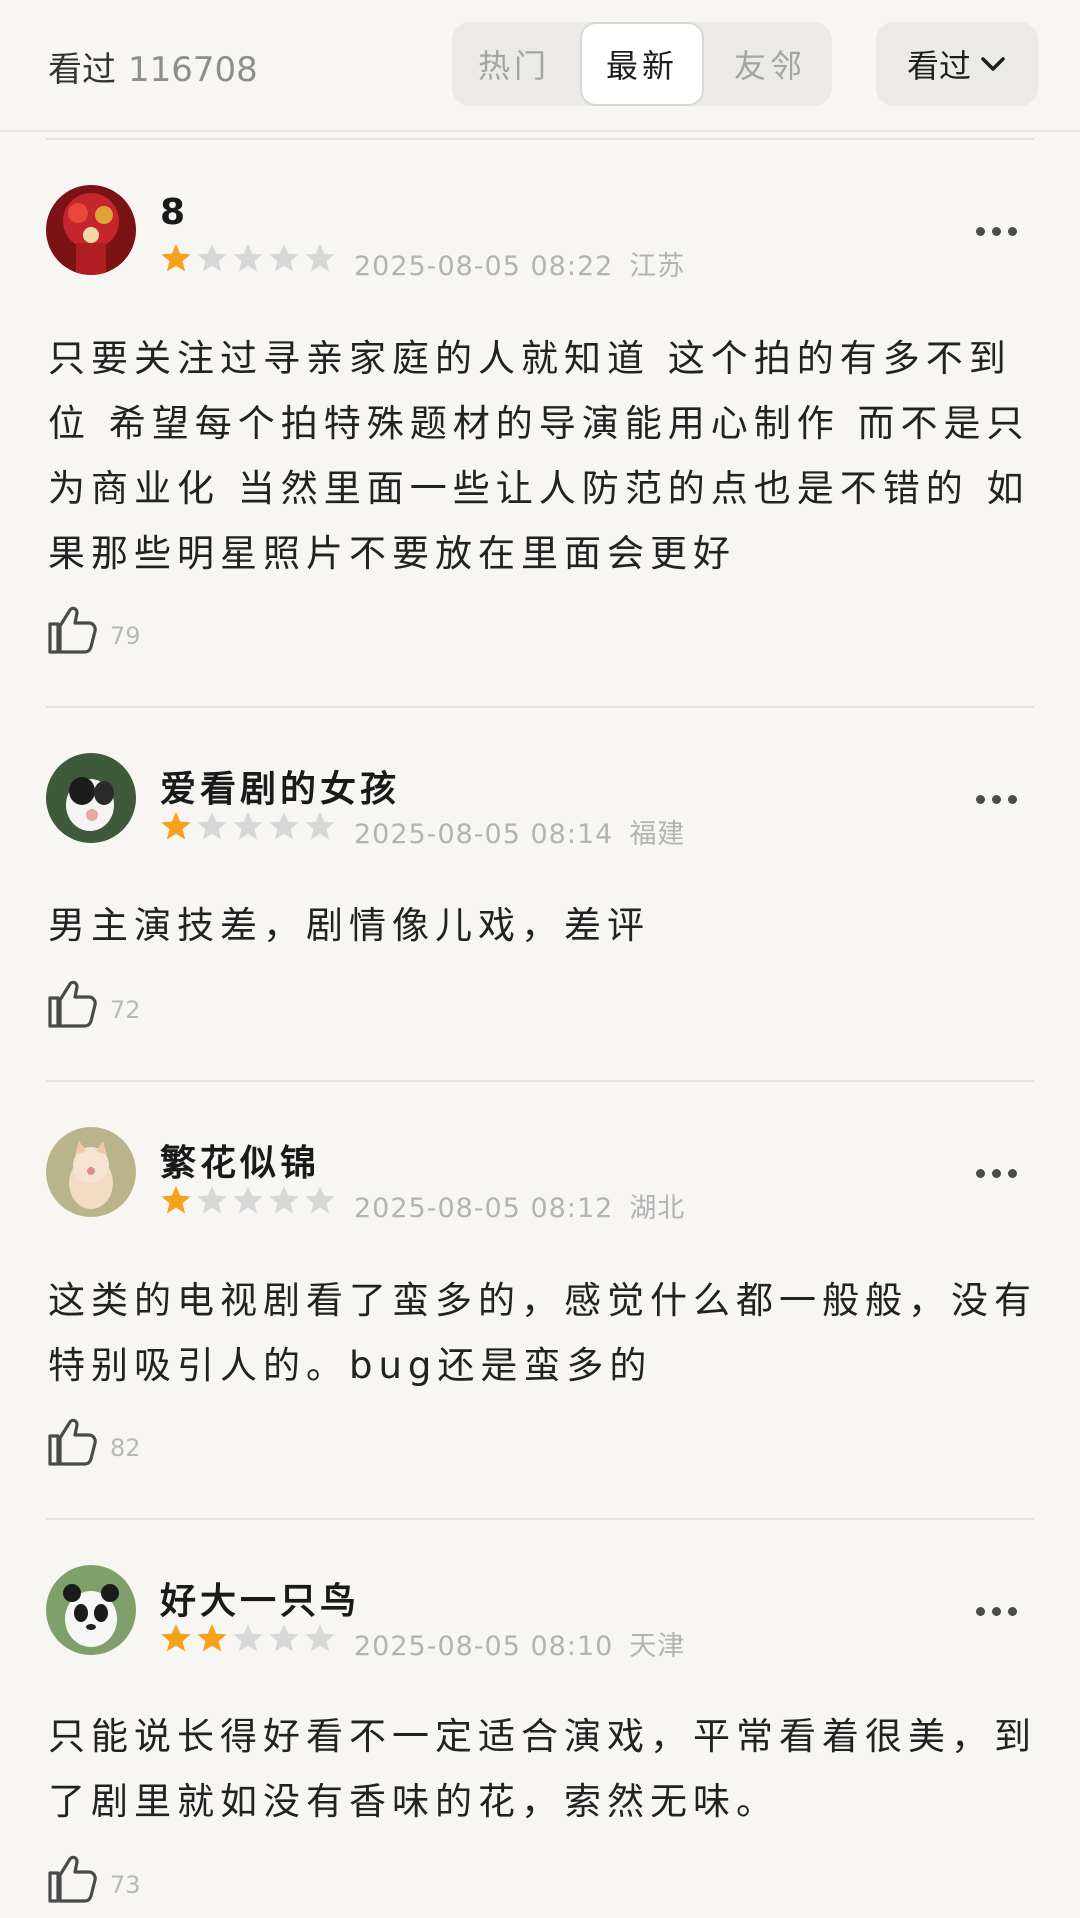 This screenshot has height=1918, width=1080. What do you see at coordinates (174, 212) in the screenshot?
I see `username: 8` at bounding box center [174, 212].